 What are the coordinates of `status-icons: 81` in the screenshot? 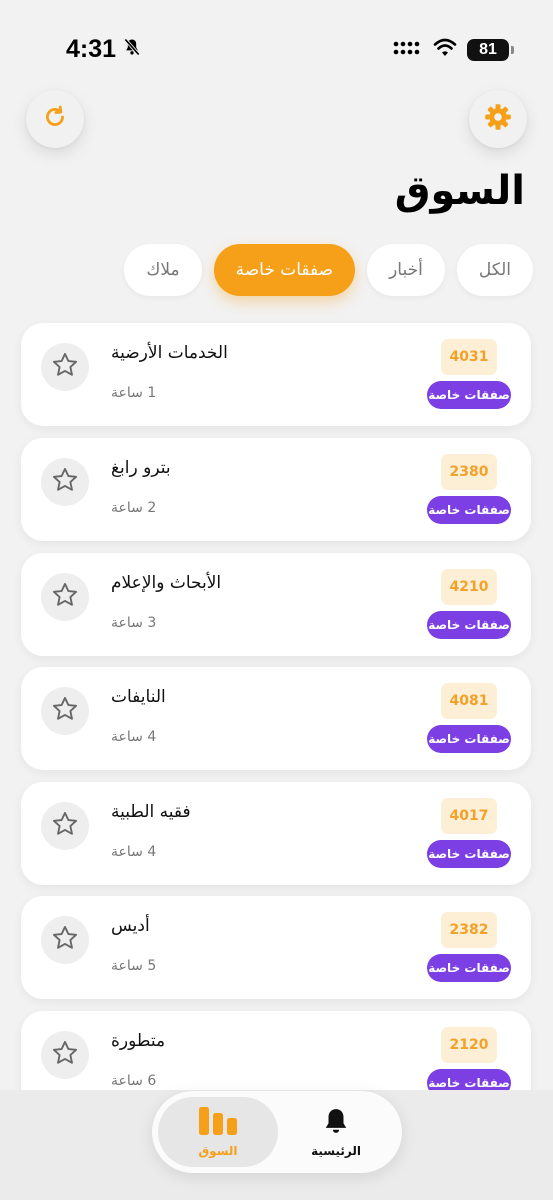 It's located at (453, 50).